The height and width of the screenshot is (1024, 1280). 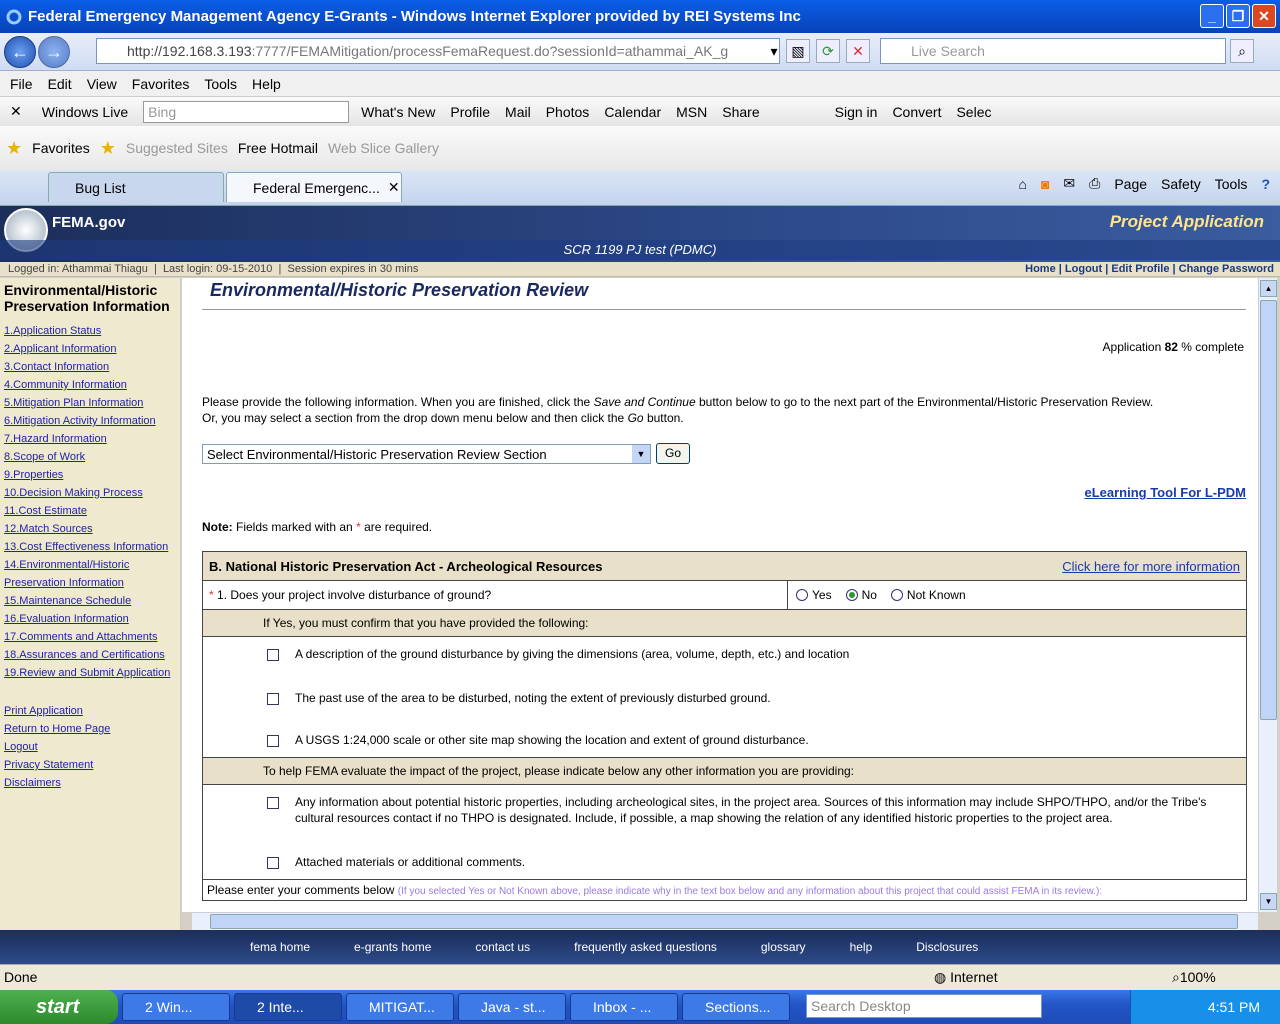 I want to click on wl-sign-in: Sign in, so click(x=856, y=112).